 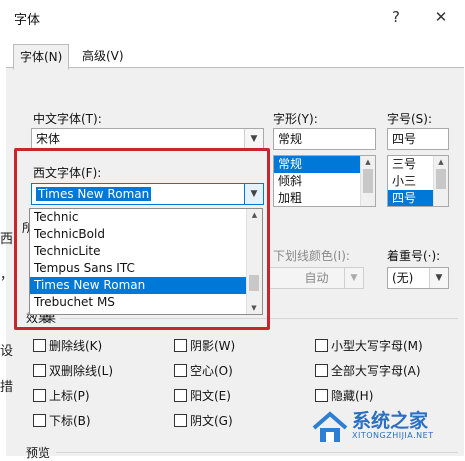 I want to click on underline-color-value: 自动, so click(x=316, y=278).